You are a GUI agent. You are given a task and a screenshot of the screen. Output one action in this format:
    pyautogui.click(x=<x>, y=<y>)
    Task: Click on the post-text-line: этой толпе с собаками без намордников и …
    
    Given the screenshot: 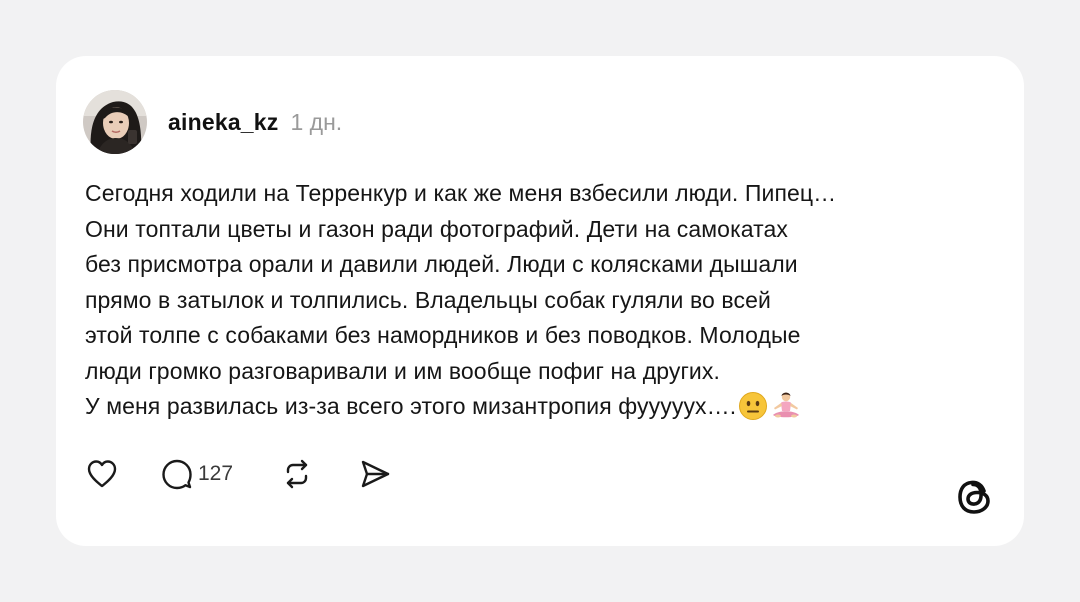 What is the action you would take?
    pyautogui.click(x=443, y=335)
    